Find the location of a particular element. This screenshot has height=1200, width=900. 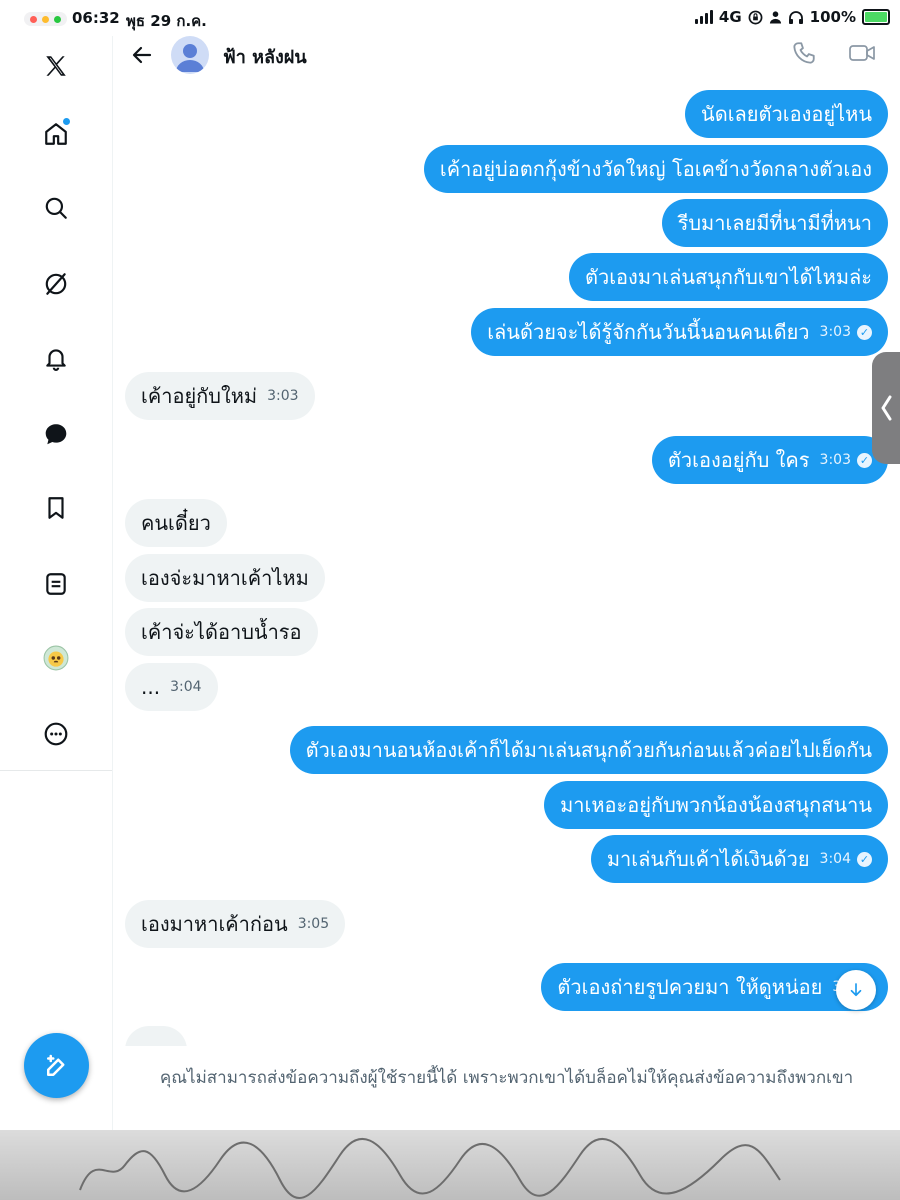

sidebar is located at coordinates (56, 583).